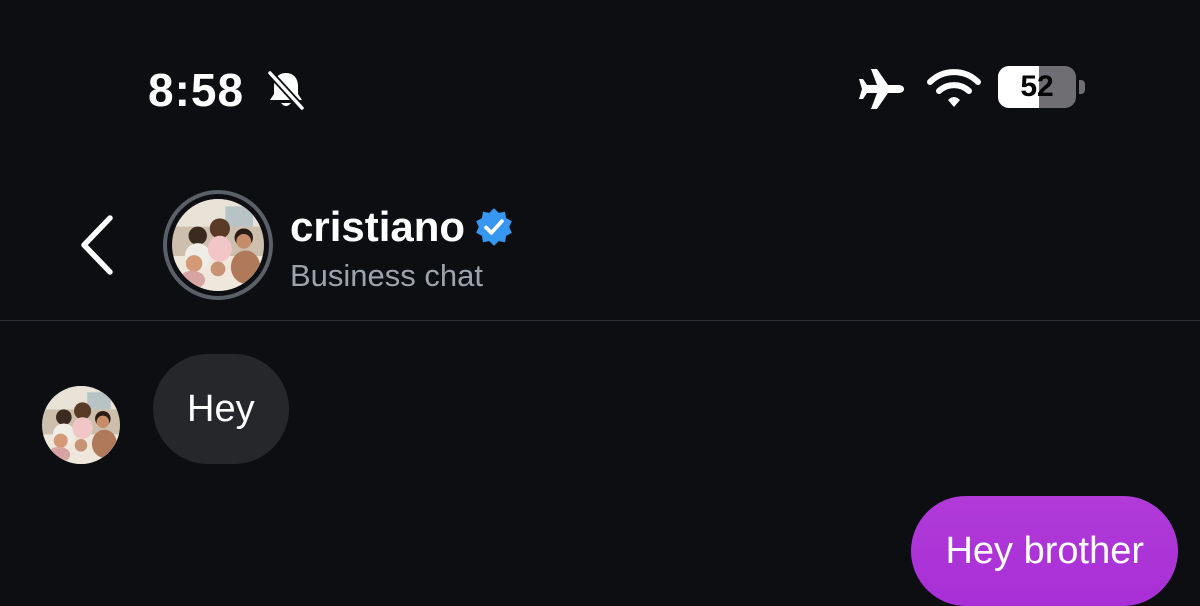 The image size is (1200, 606). Describe the element at coordinates (1082, 87) in the screenshot. I see `battery-tip` at that location.